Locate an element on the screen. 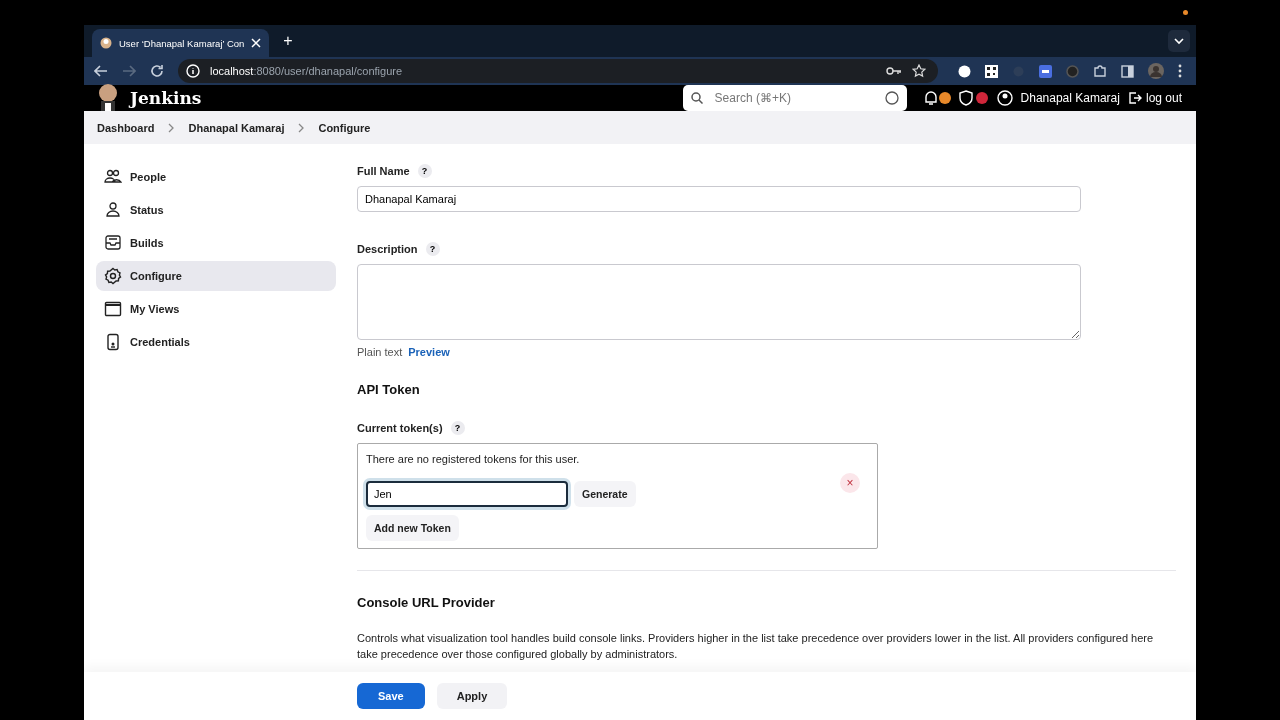 This screenshot has width=1280, height=720. browser-tab: User ‘Dhanapal Kamaraj’ Con is located at coordinates (181, 43).